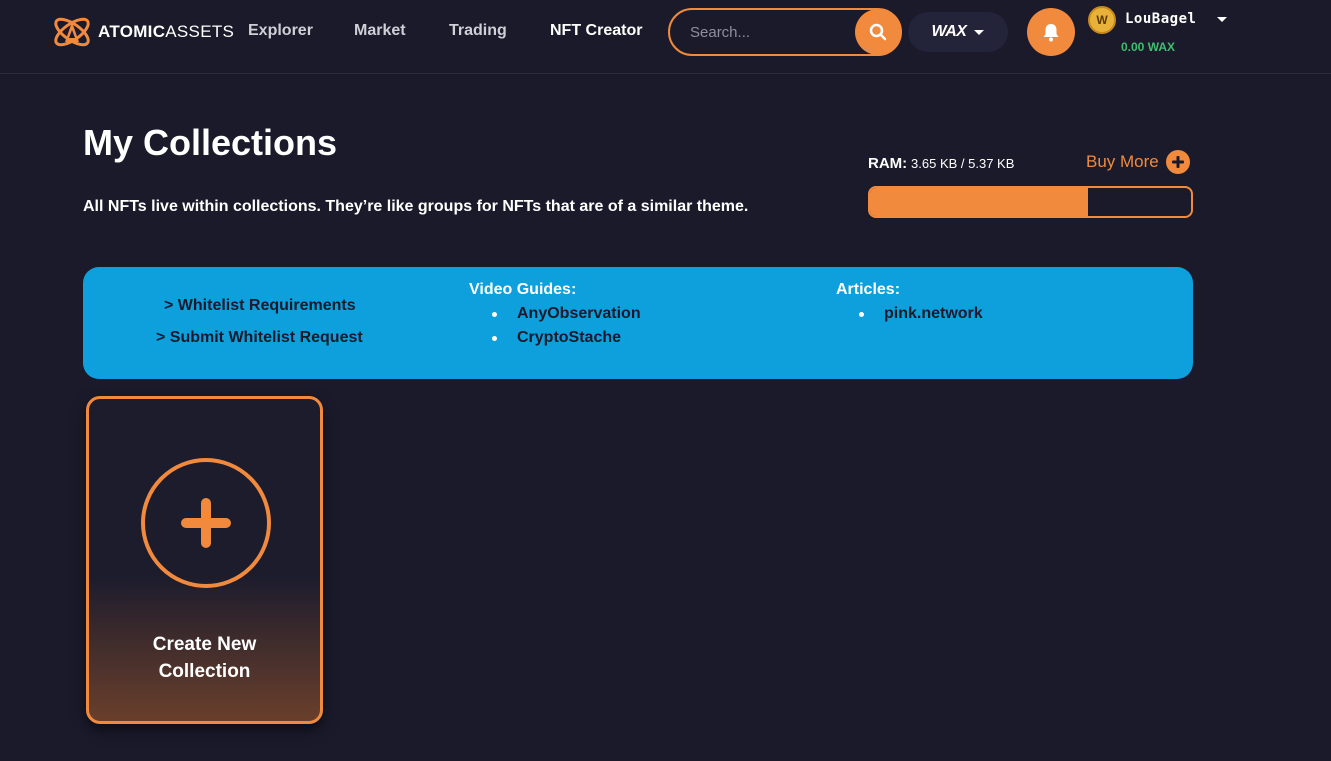 This screenshot has height=761, width=1331. I want to click on ram-usage: RAM: 3.65 KB / 5.37 KB, so click(941, 163).